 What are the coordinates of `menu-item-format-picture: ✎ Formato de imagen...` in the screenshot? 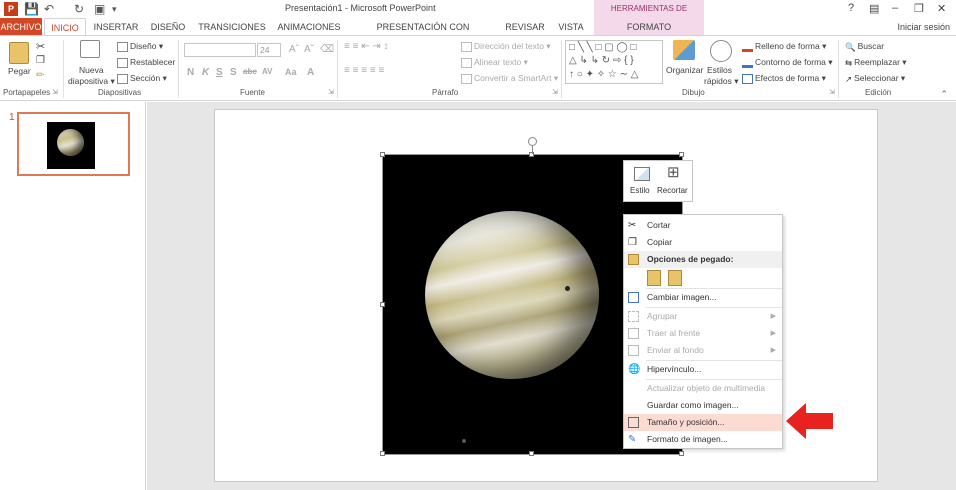 It's located at (703, 439).